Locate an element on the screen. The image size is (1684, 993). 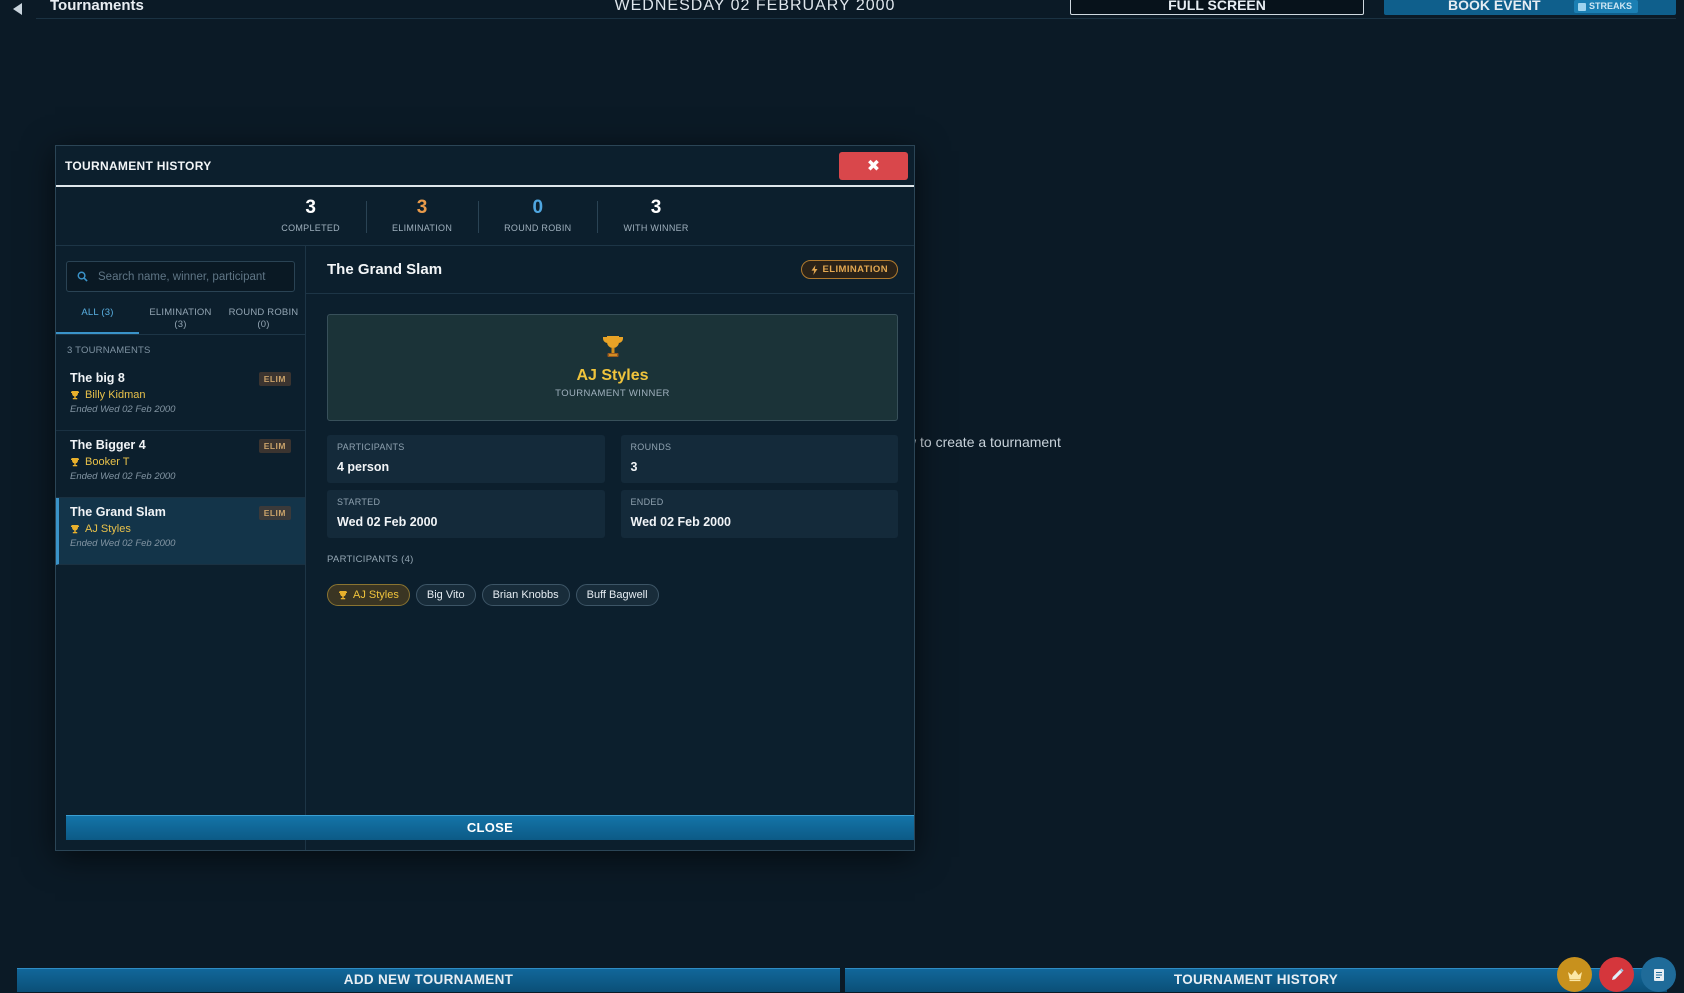
modal-header: TOURNAMENT HISTORY ✖ is located at coordinates (485, 166).